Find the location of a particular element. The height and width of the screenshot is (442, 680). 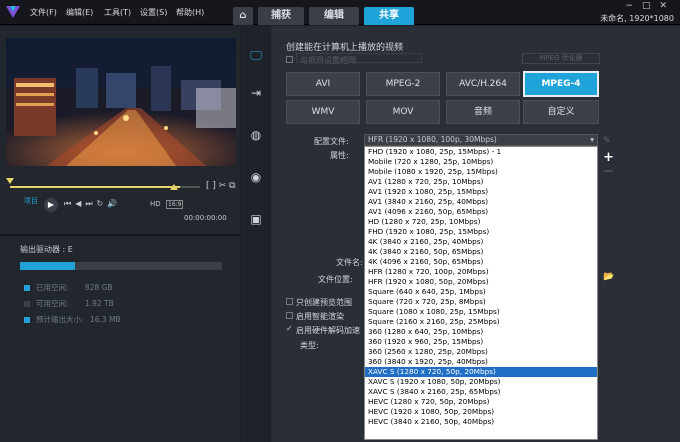

maximize-icon: □ is located at coordinates (651, 6).